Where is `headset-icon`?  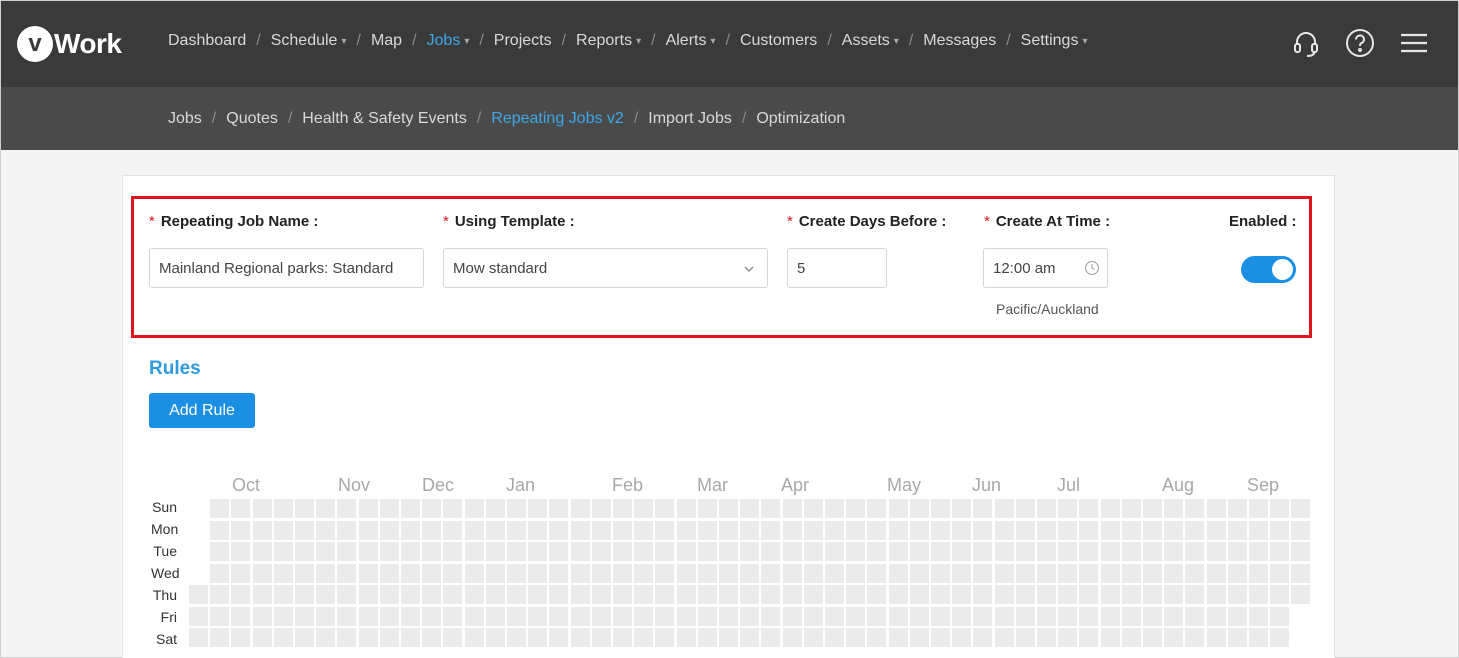
headset-icon is located at coordinates (1306, 43).